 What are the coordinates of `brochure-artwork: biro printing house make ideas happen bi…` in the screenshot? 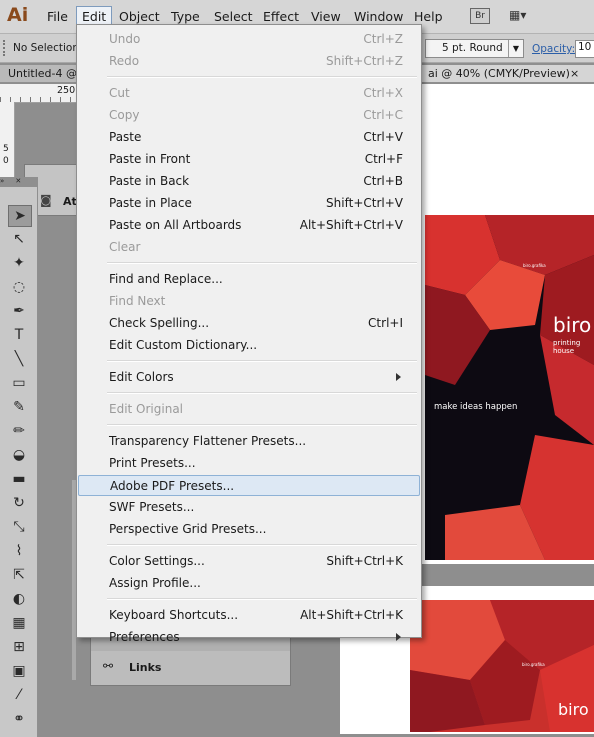 It's located at (509, 387).